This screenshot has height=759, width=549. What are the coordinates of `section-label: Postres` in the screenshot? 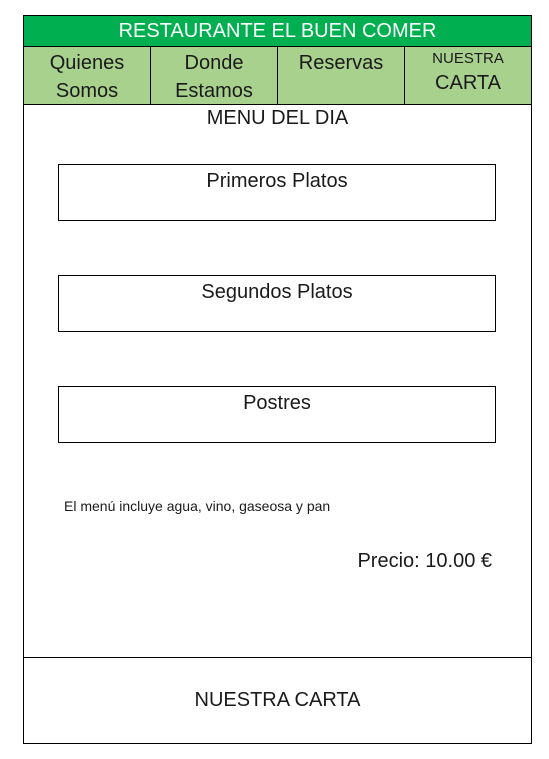 It's located at (277, 403).